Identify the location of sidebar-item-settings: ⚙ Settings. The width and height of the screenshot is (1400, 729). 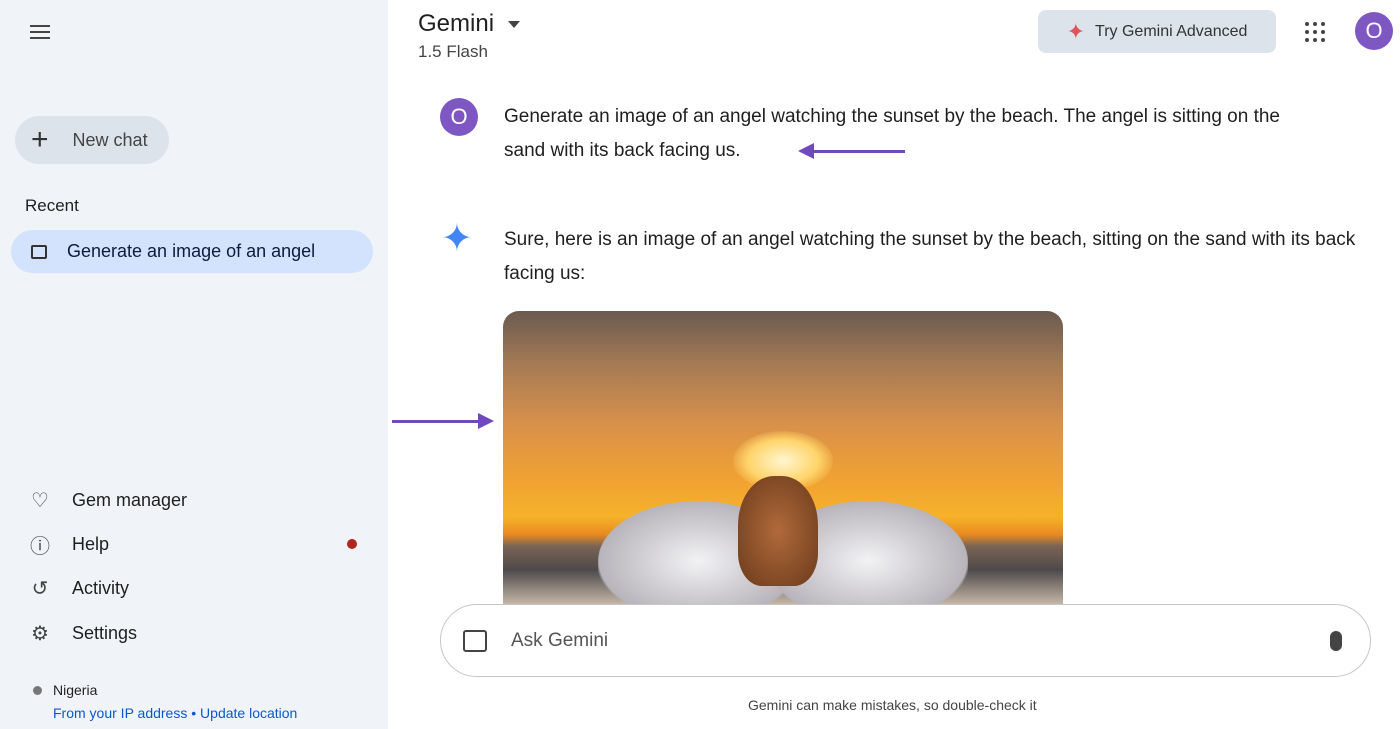
(195, 633).